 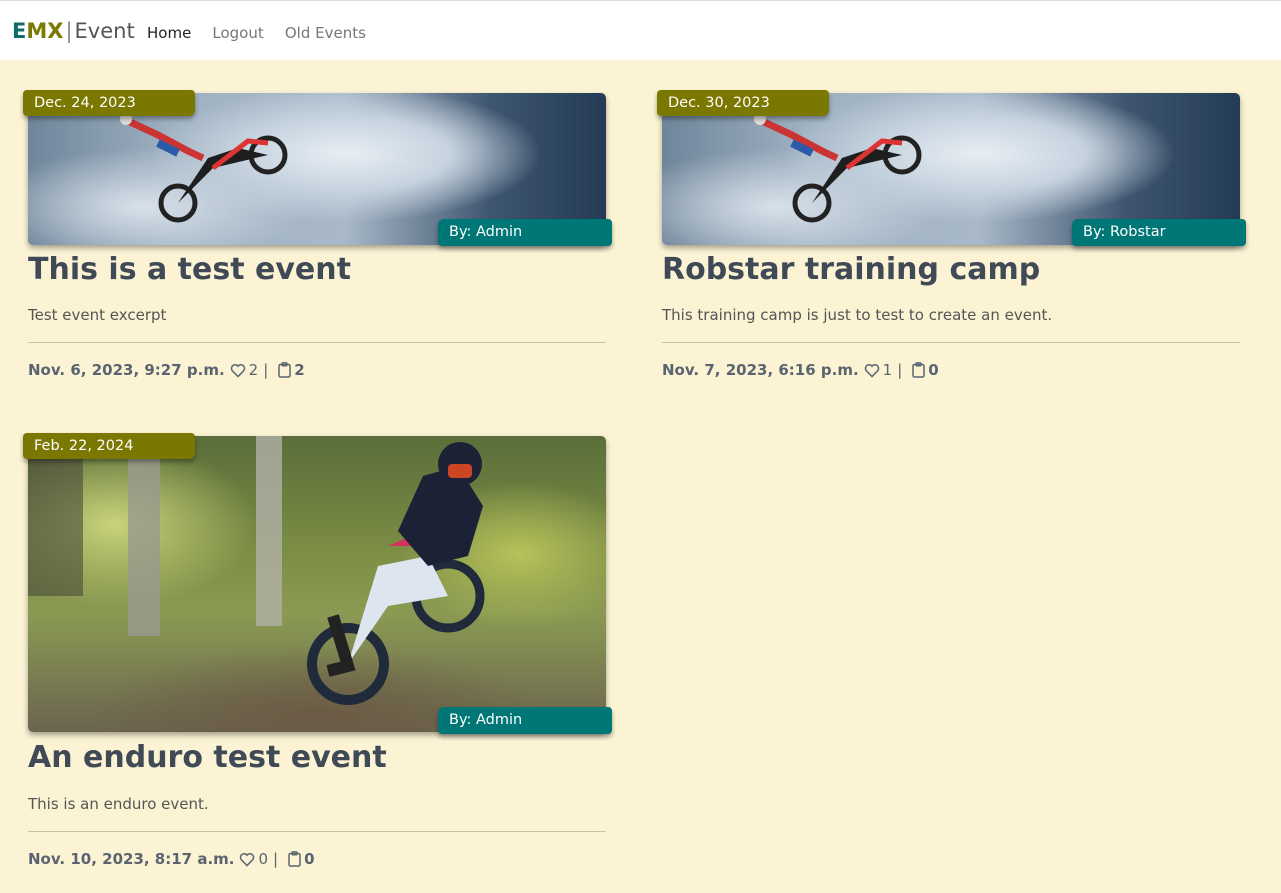 I want to click on like-count: 1, so click(x=887, y=370).